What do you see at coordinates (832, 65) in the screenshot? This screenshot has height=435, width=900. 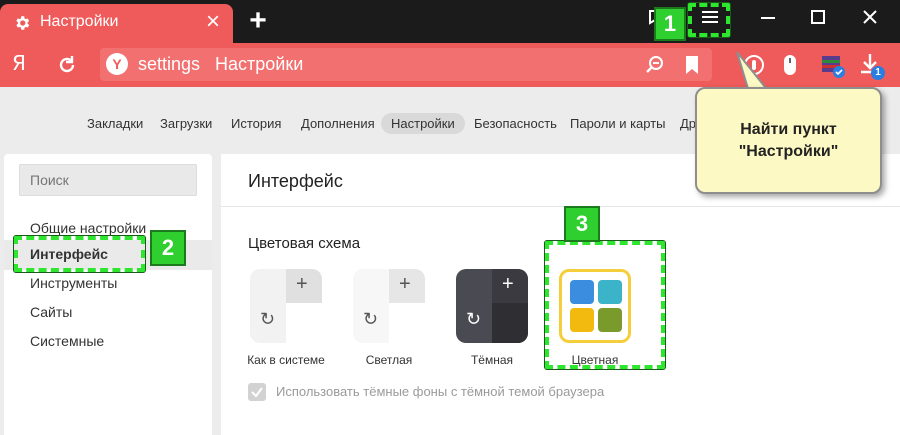 I see `archive-extension-icon` at bounding box center [832, 65].